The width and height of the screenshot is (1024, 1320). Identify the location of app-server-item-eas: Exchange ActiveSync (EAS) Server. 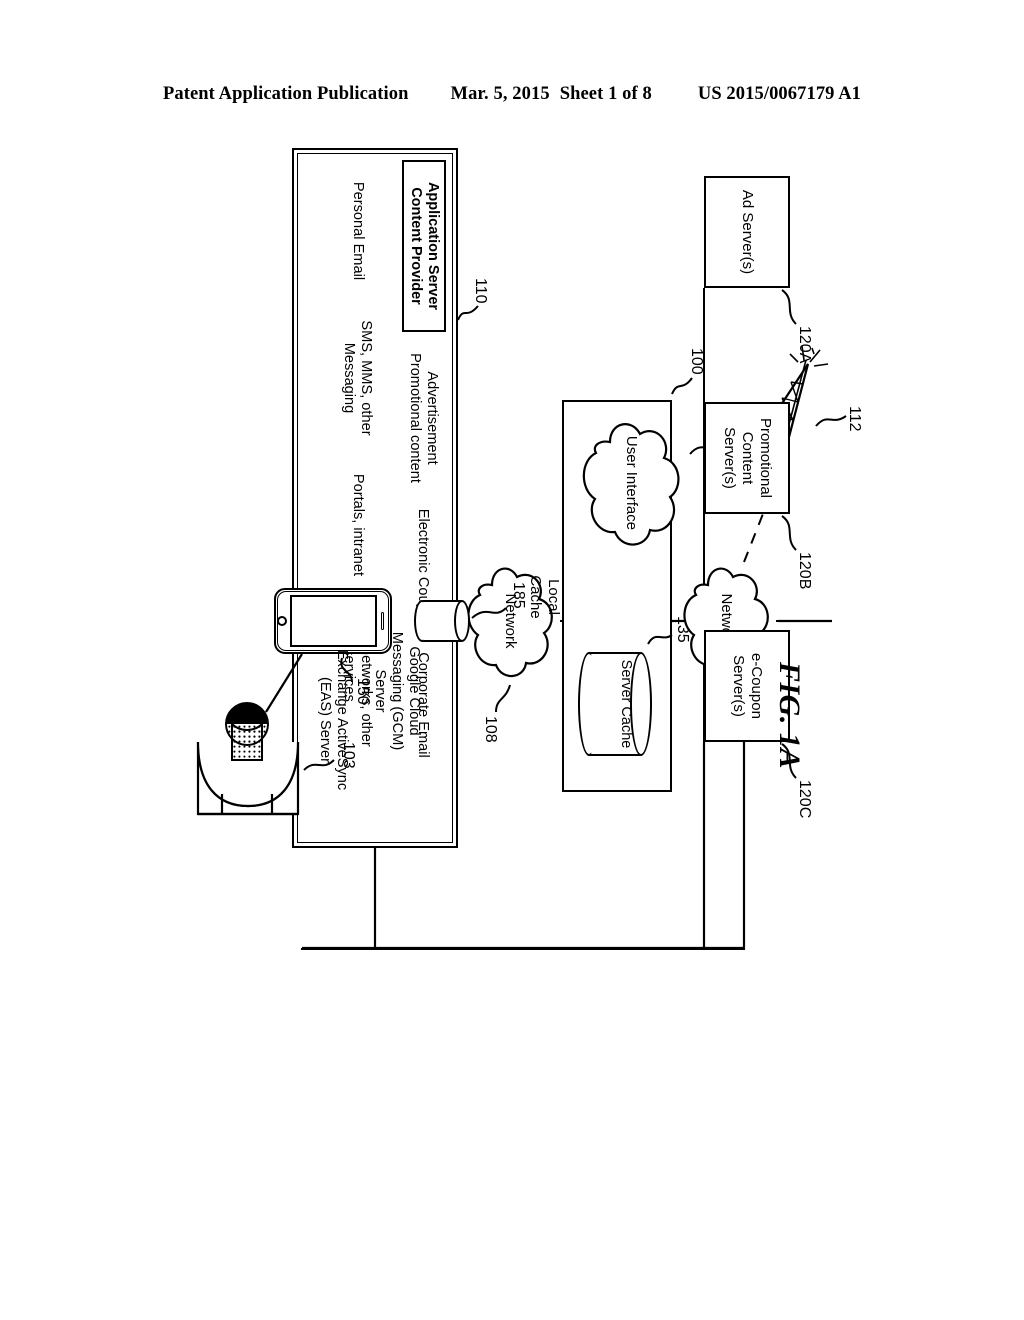
(333, 720).